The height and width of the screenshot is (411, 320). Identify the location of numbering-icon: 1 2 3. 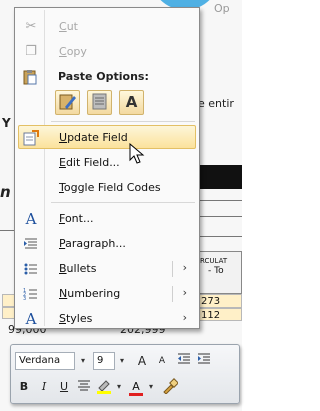
(31, 294).